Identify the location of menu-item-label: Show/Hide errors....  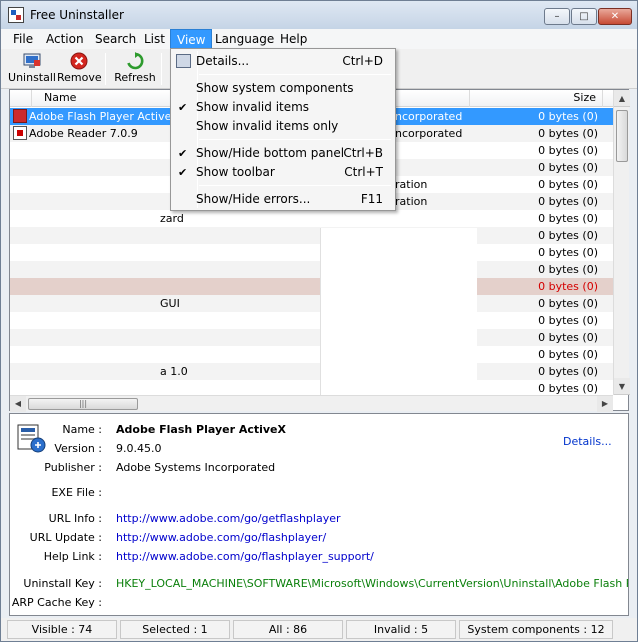
(253, 199).